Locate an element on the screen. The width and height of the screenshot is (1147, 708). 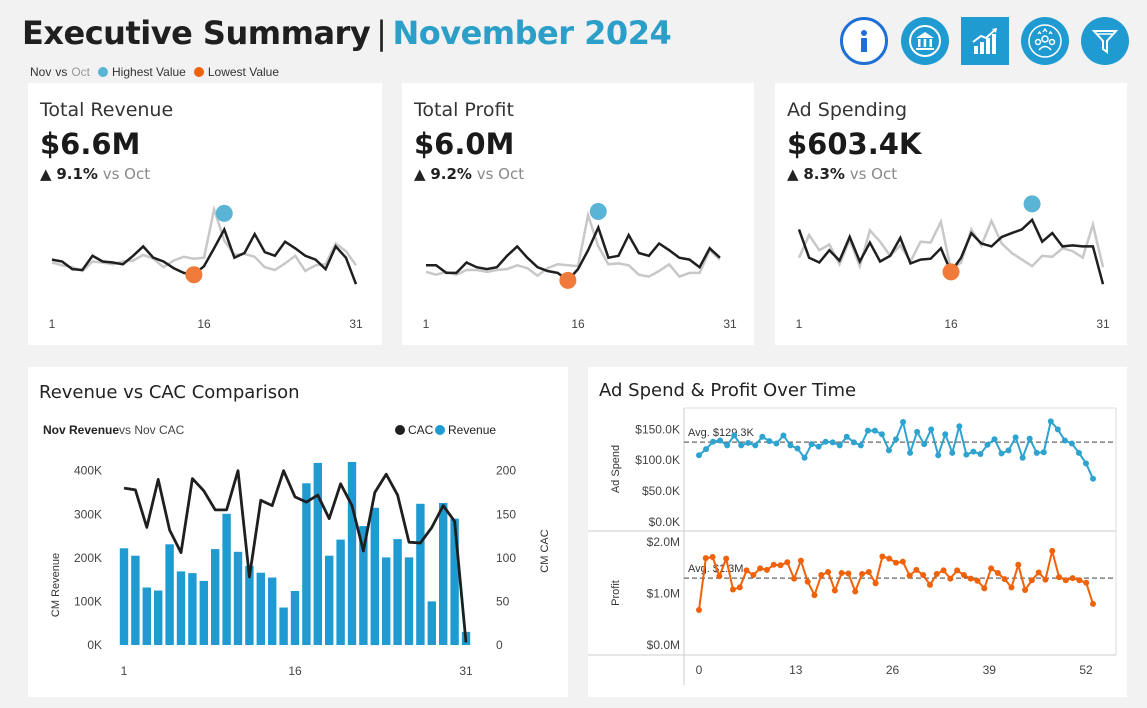
legend-lowest: Lowest Value is located at coordinates (243, 72).